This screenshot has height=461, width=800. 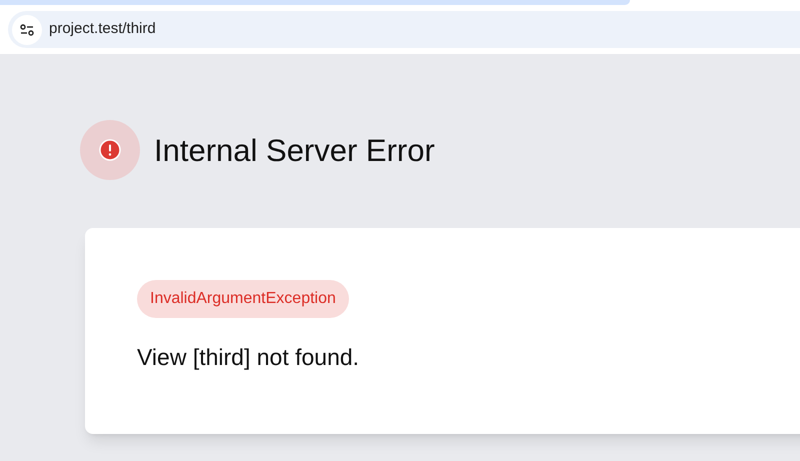 I want to click on exclamation-icon, so click(x=110, y=150).